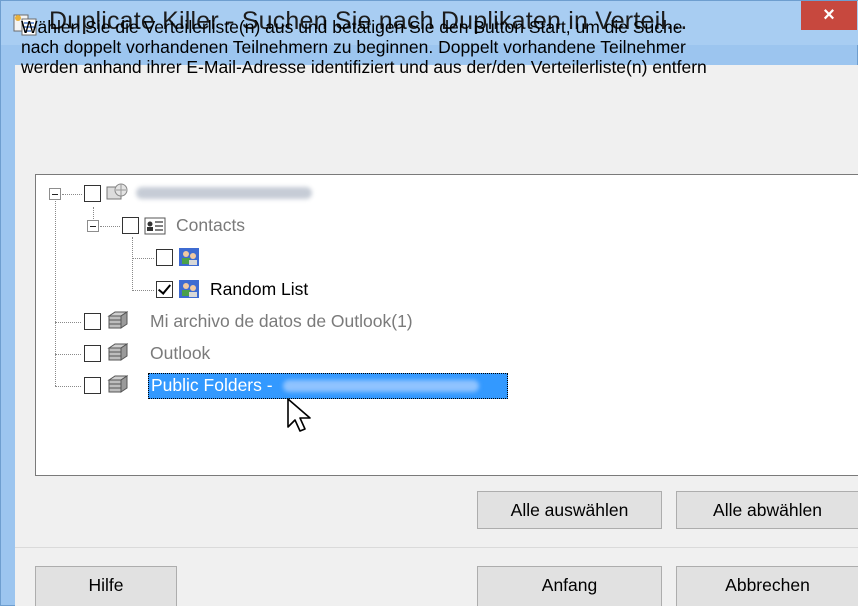  What do you see at coordinates (259, 289) in the screenshot?
I see `random-list-label: Random List` at bounding box center [259, 289].